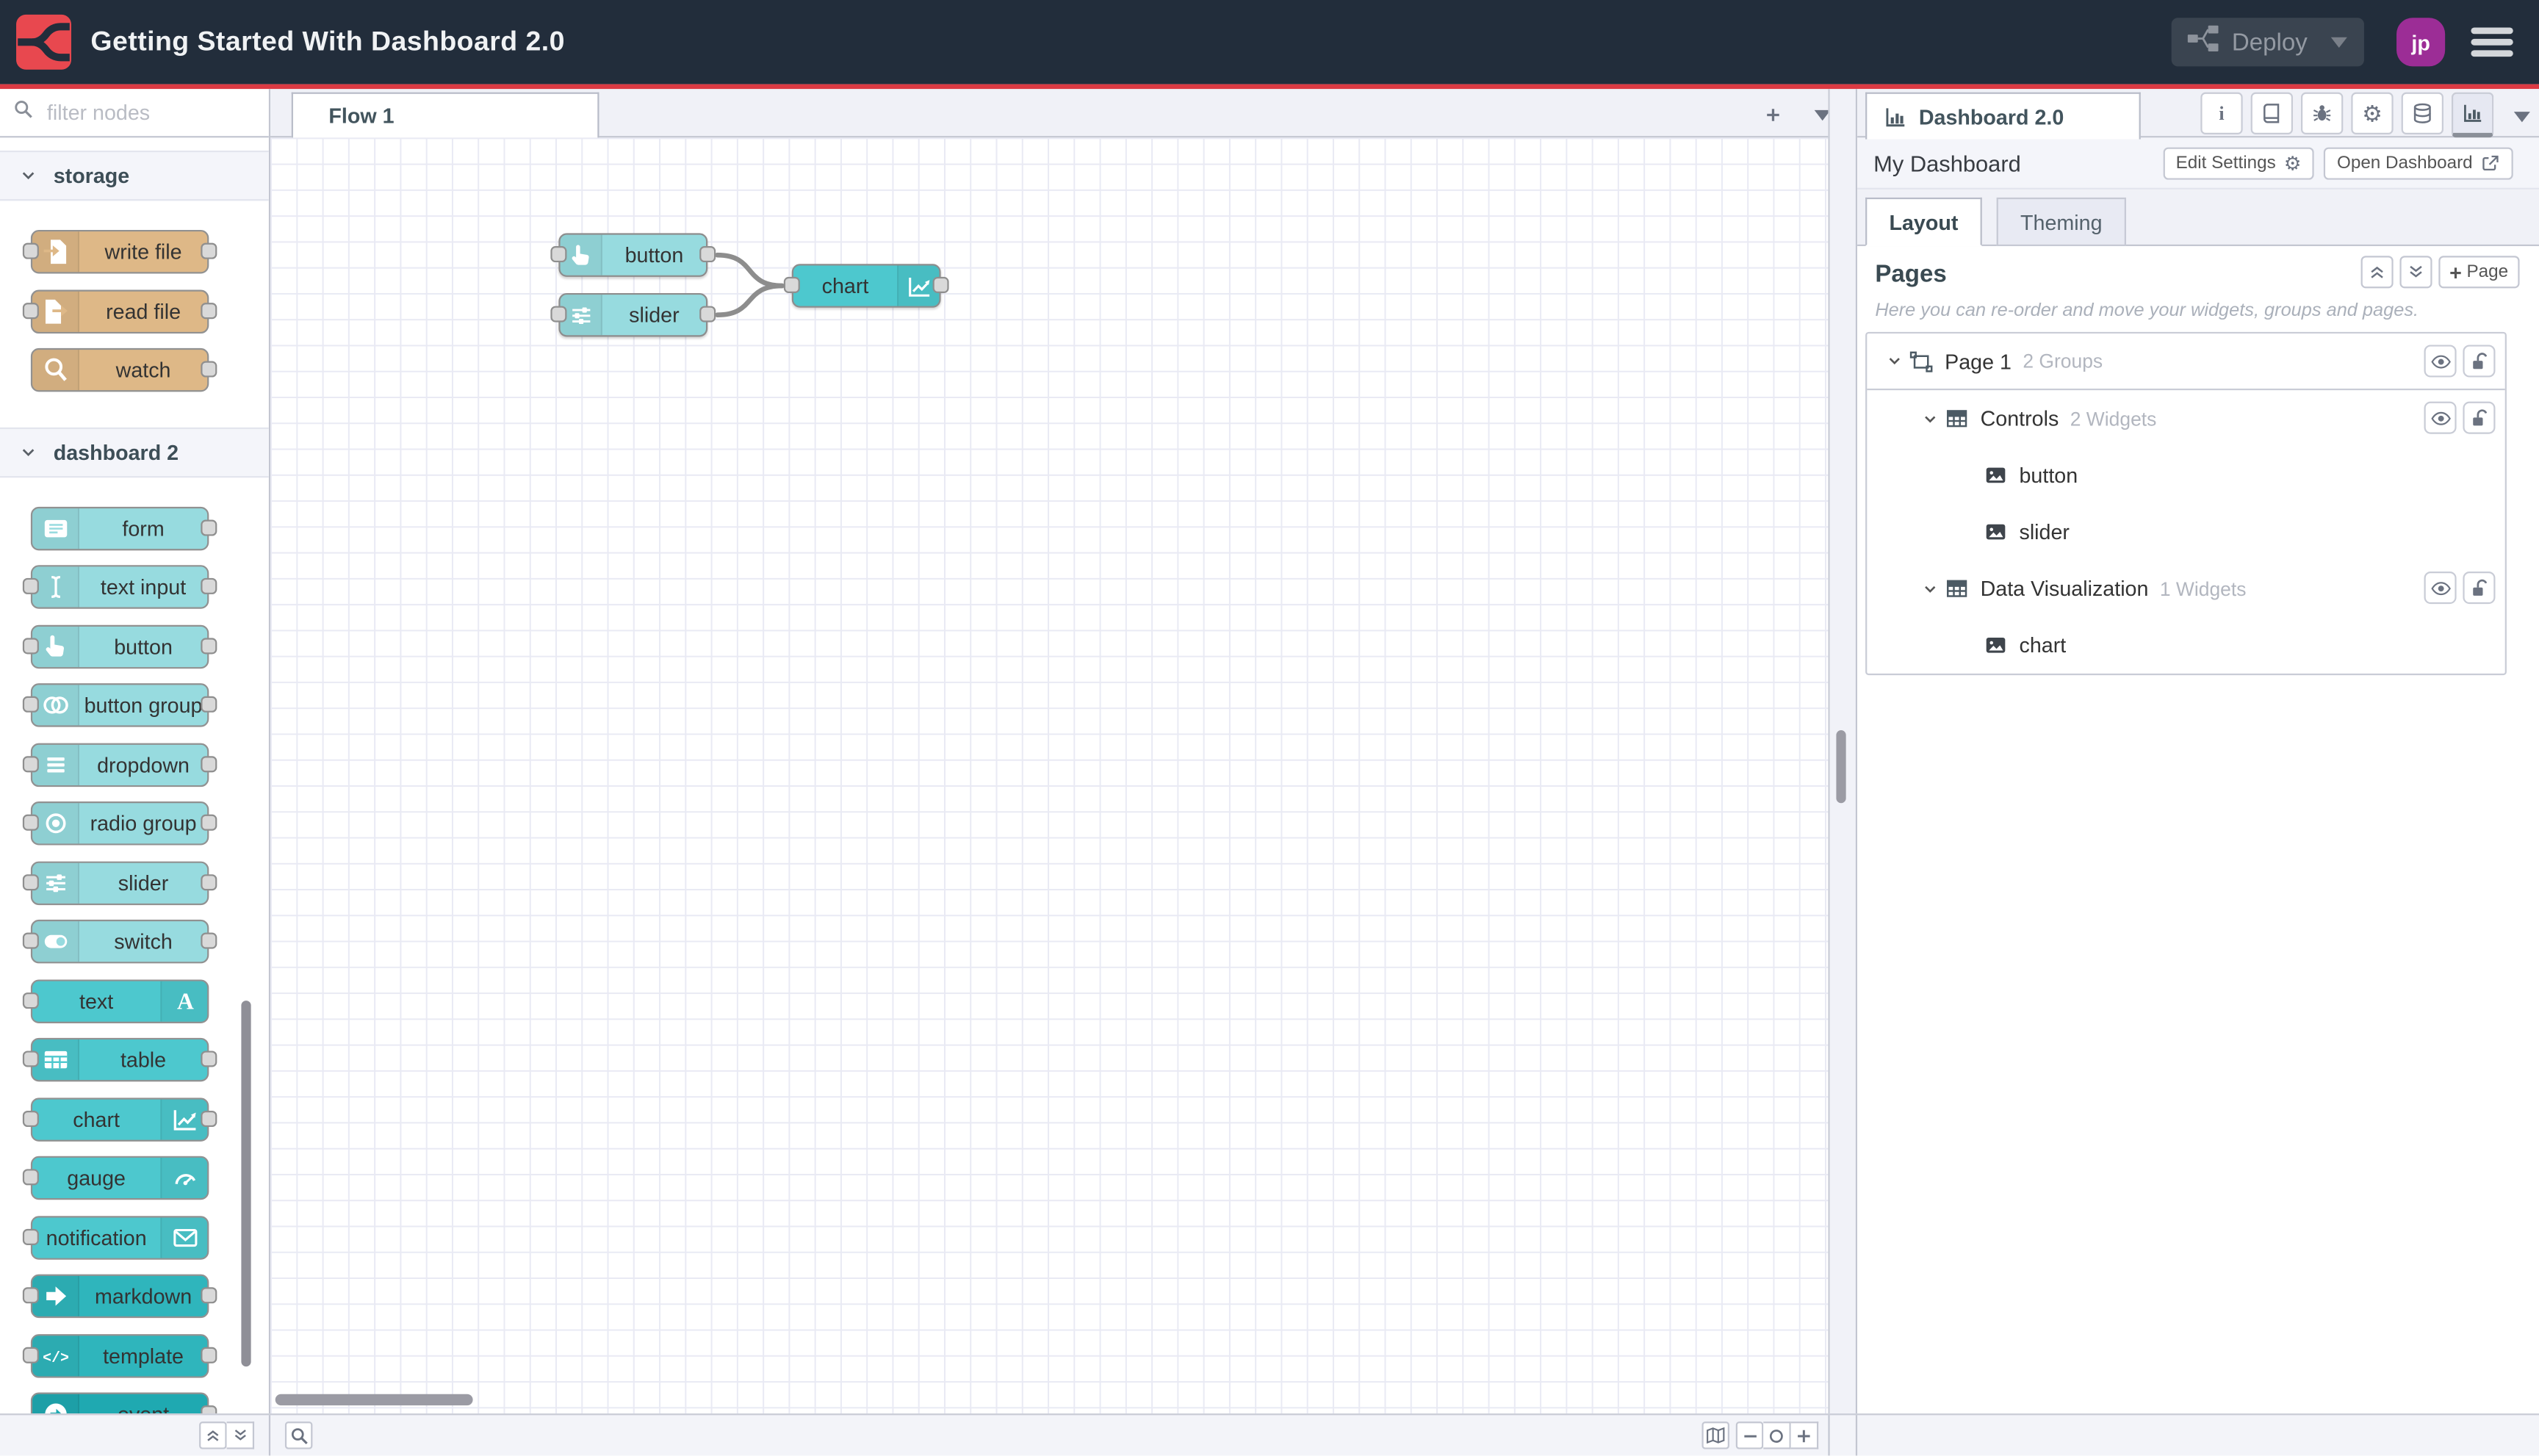 Image resolution: width=2539 pixels, height=1456 pixels. I want to click on palette-node-radio-group: radio group, so click(119, 823).